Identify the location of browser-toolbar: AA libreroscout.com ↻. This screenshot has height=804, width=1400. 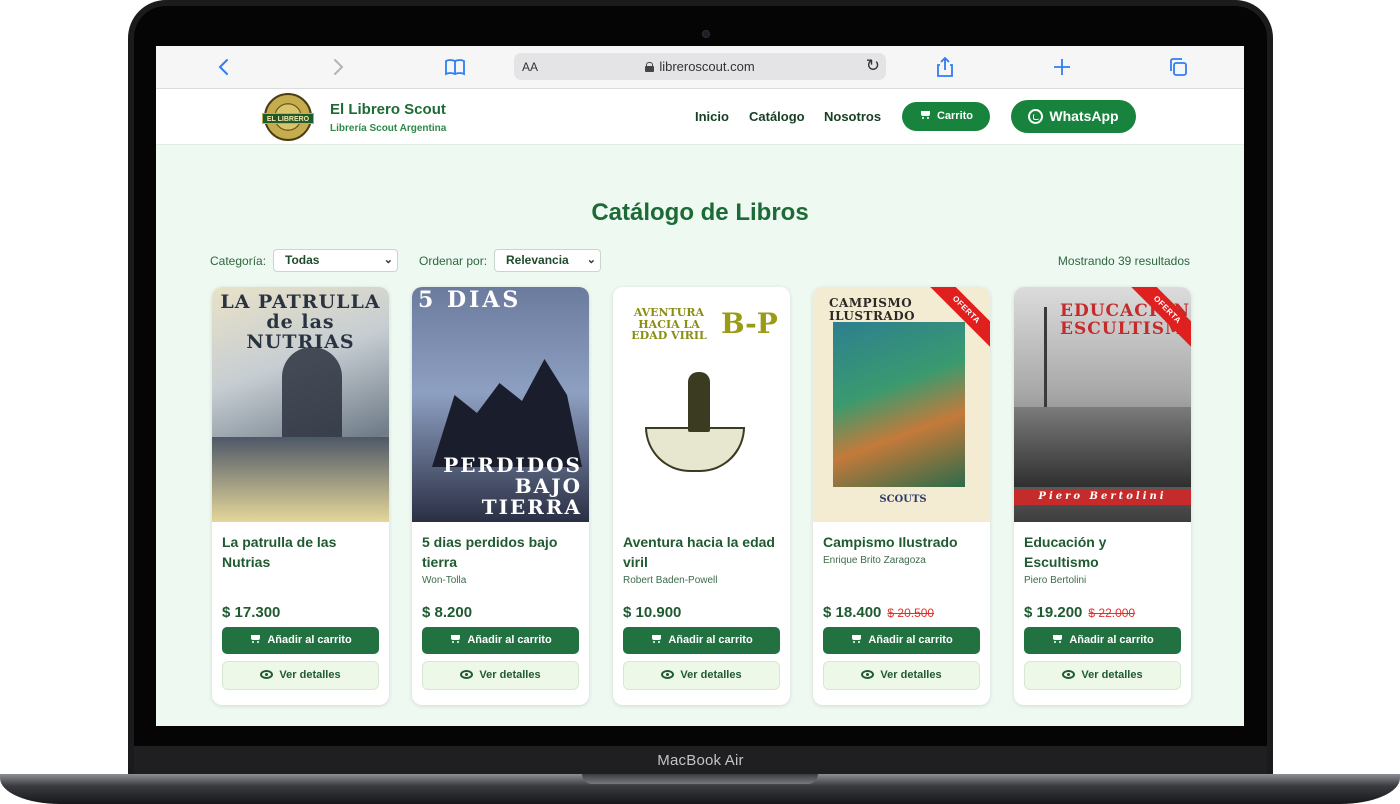
(700, 67).